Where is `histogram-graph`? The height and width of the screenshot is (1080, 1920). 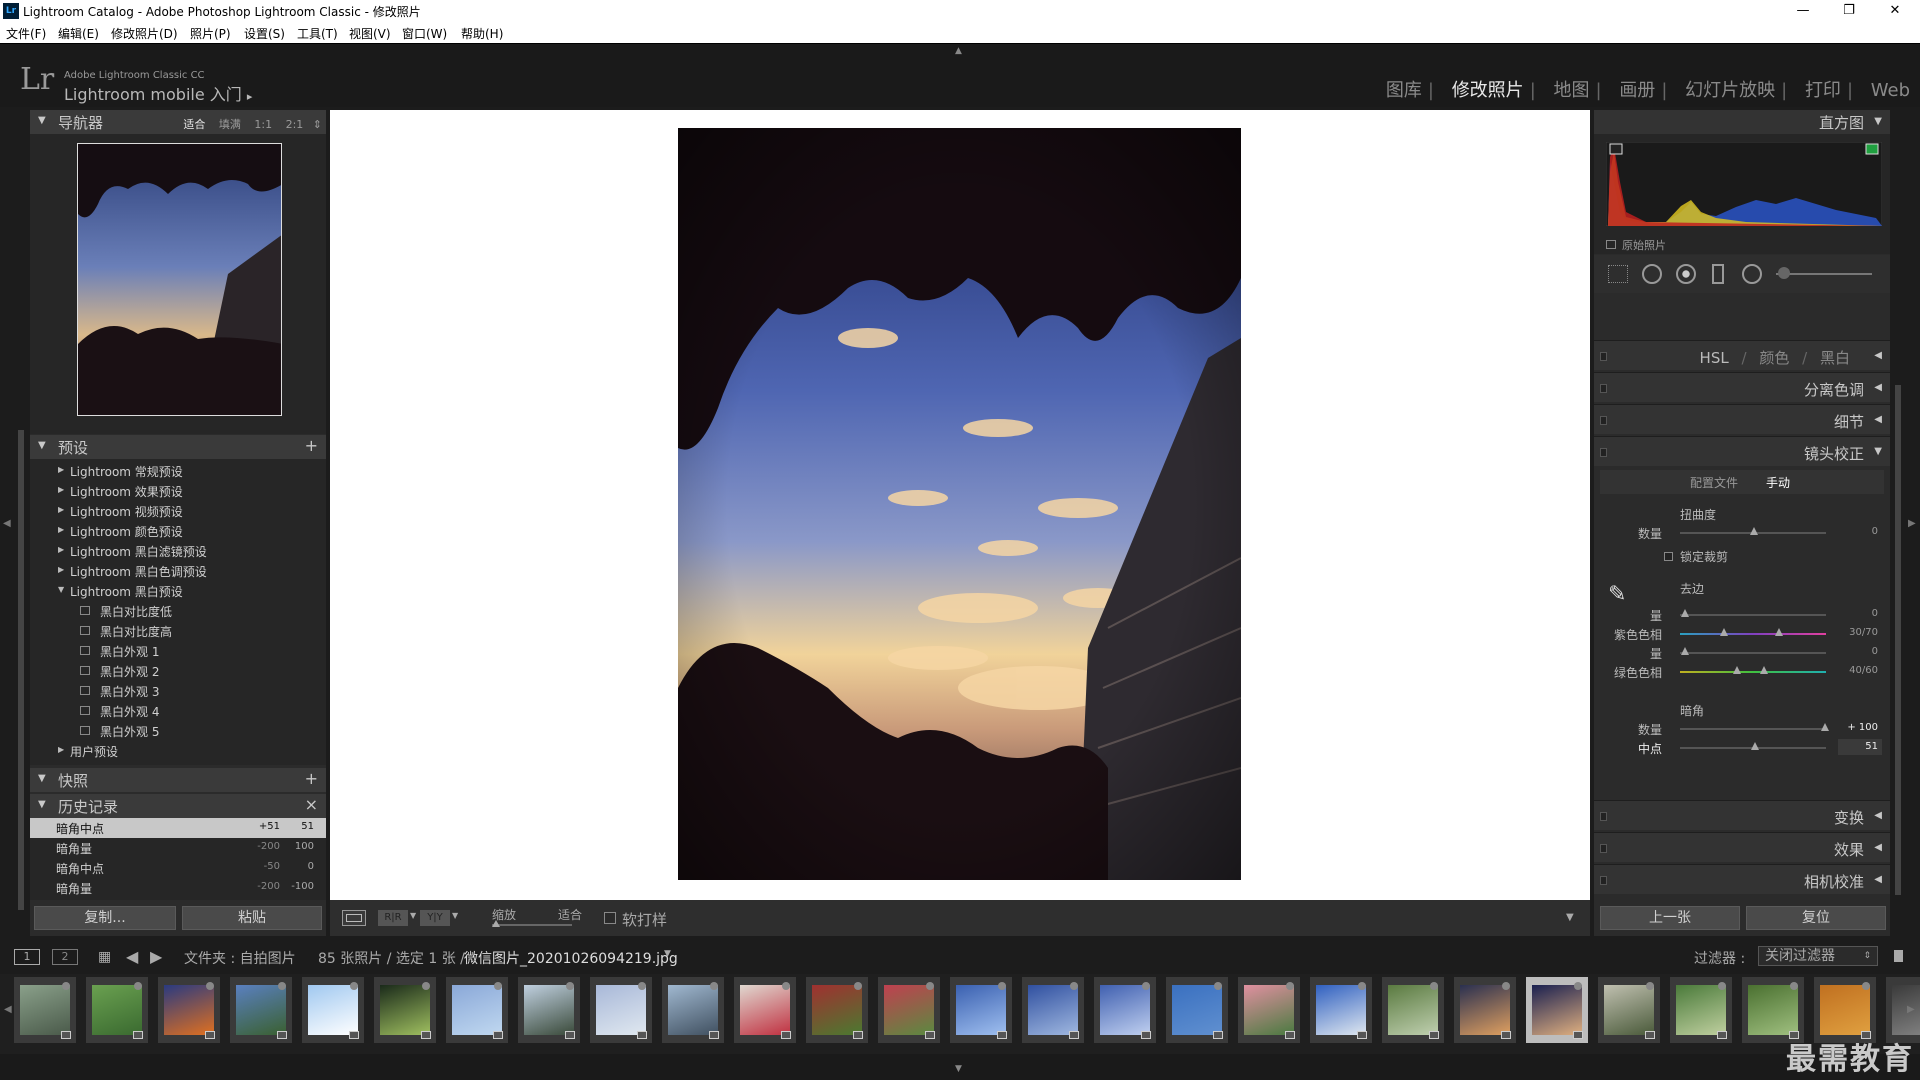
histogram-graph is located at coordinates (1744, 184).